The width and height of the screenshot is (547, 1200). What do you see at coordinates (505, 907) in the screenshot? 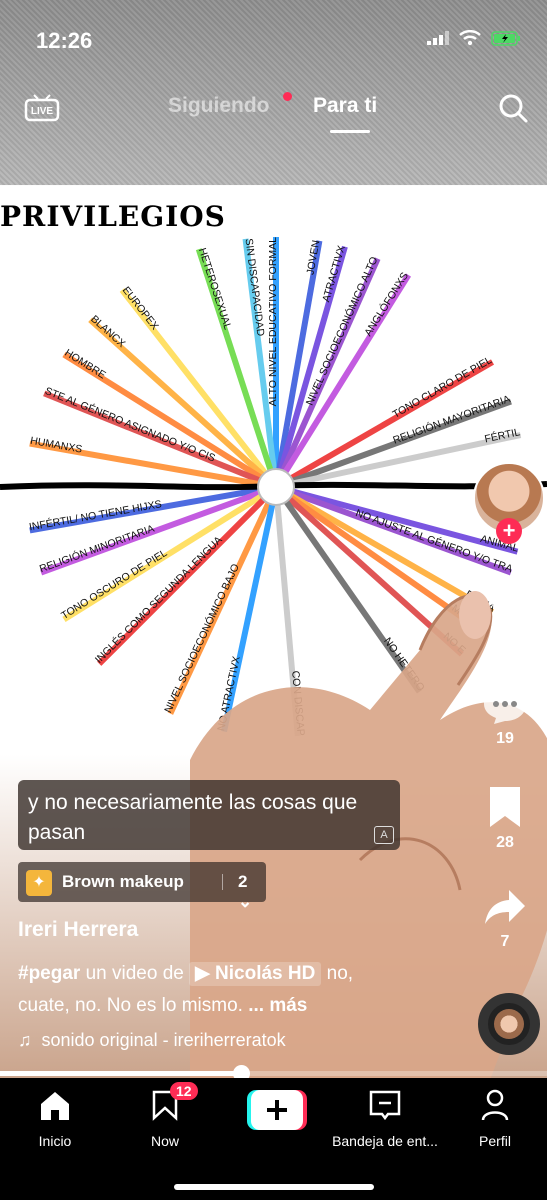
I see `share-icon` at bounding box center [505, 907].